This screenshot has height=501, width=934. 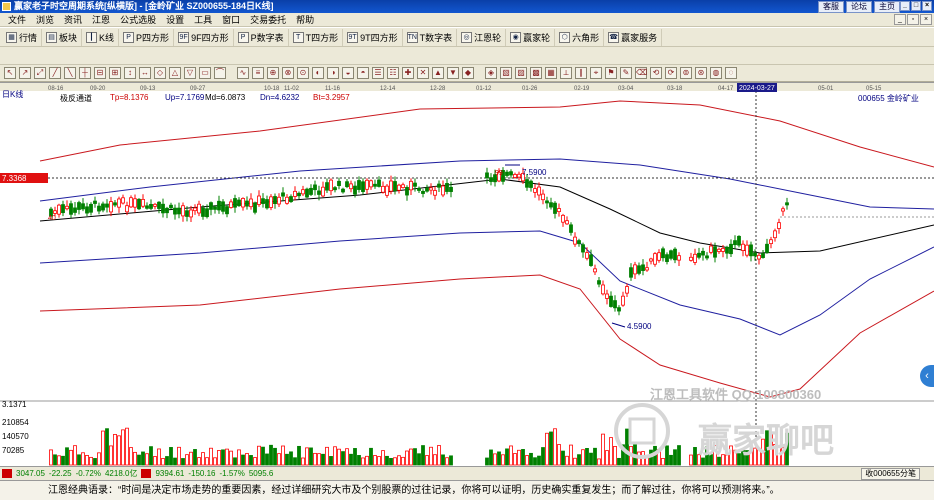 What do you see at coordinates (204, 37) in the screenshot?
I see `toolbar-9f-square-button: 9F 9F四方形` at bounding box center [204, 37].